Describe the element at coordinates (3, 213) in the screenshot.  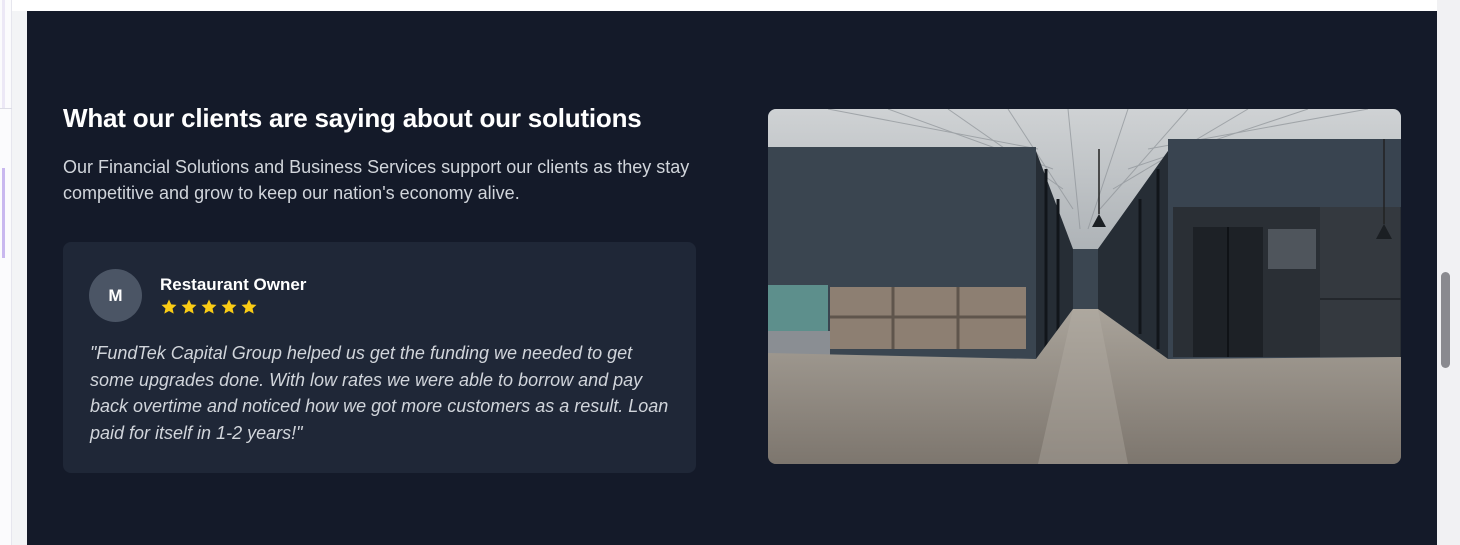
I see `sidebar-edge-highlight` at that location.